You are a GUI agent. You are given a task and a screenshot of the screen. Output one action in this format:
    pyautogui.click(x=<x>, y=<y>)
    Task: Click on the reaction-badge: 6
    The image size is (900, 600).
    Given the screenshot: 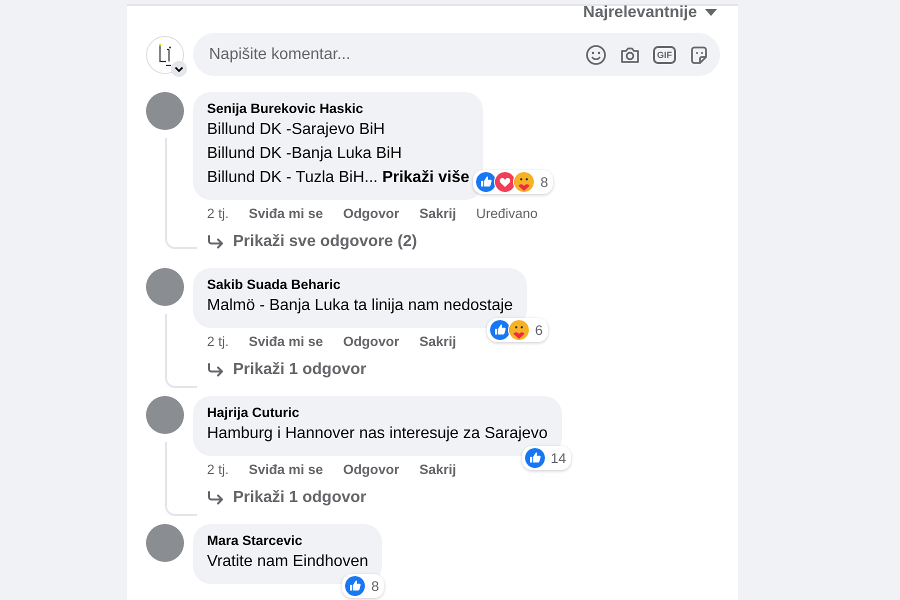 What is the action you would take?
    pyautogui.click(x=517, y=330)
    